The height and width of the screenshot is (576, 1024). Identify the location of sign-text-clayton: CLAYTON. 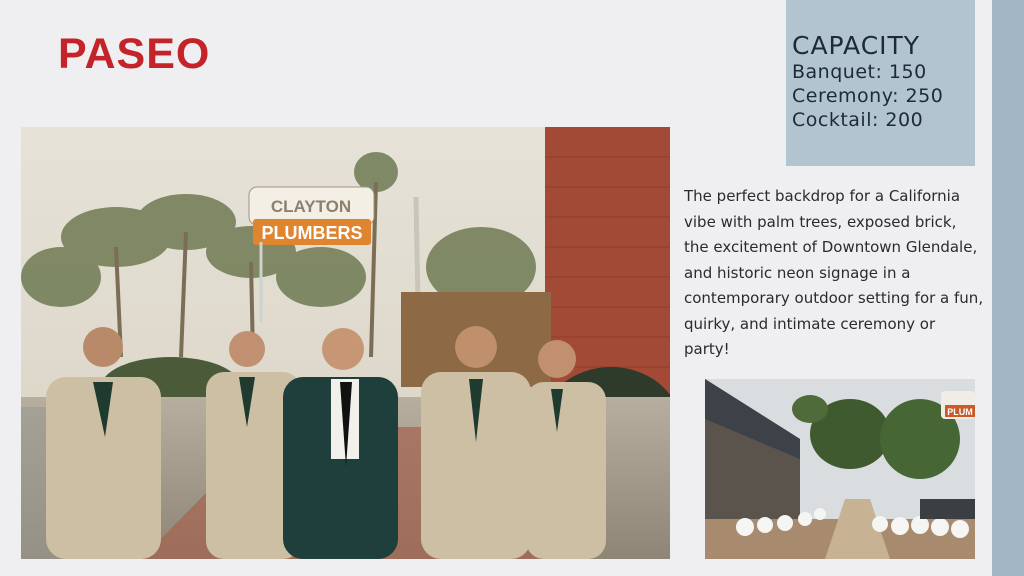
(311, 206).